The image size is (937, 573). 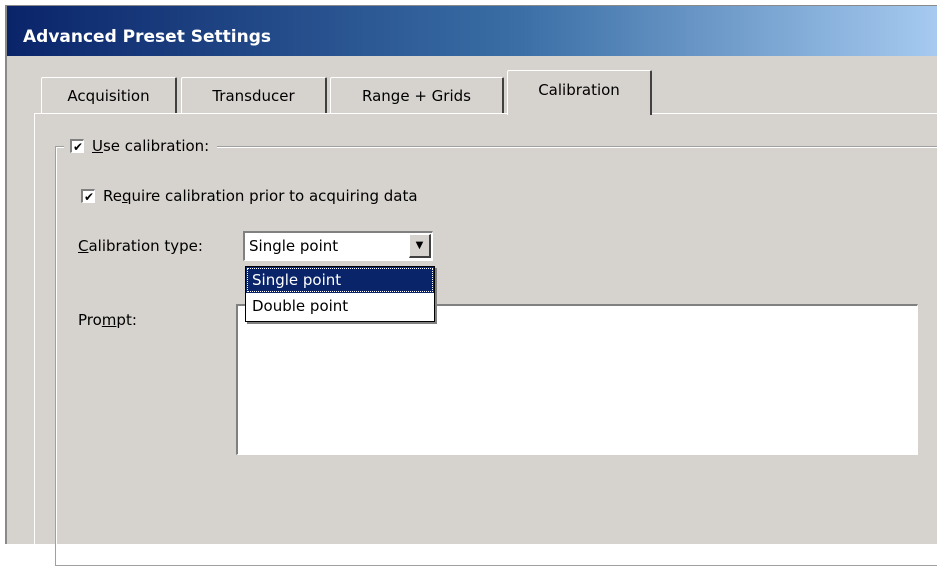 What do you see at coordinates (294, 246) in the screenshot?
I see `calibration-type-value: Single point` at bounding box center [294, 246].